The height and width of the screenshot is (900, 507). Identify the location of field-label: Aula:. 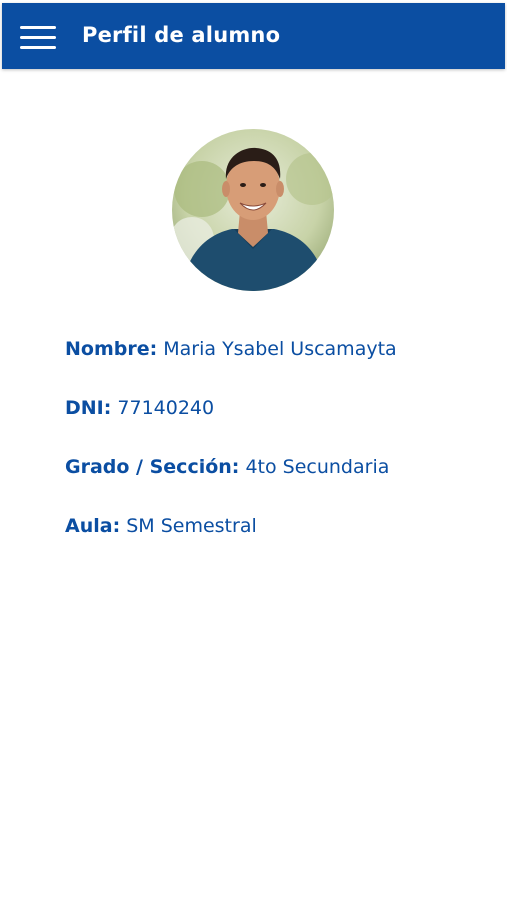
(93, 526).